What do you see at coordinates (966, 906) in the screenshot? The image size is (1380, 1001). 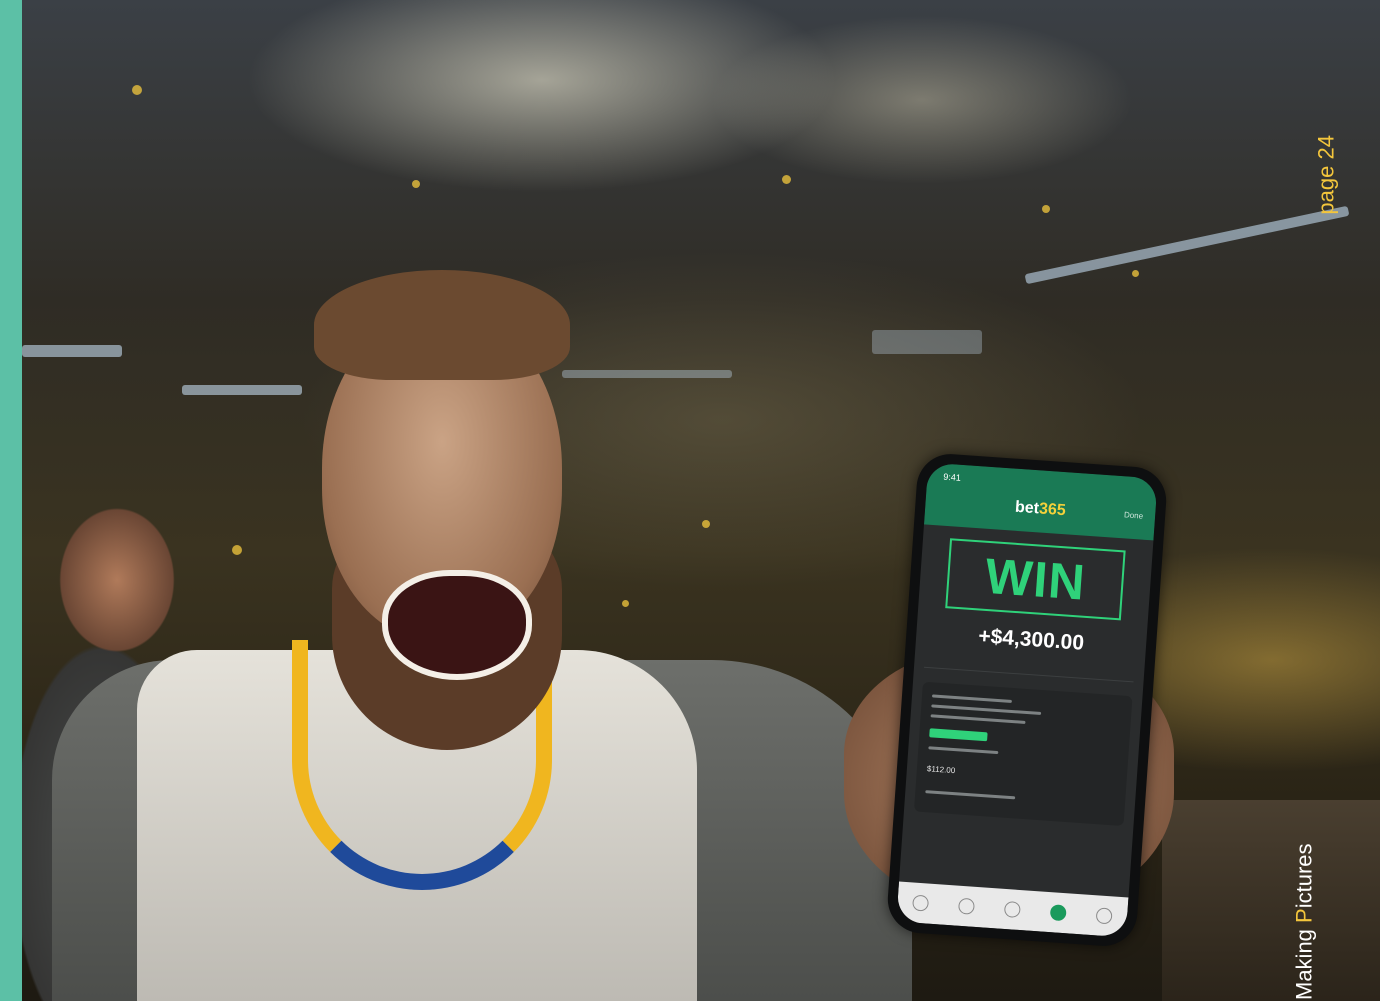 I see `tab-check-icon` at bounding box center [966, 906].